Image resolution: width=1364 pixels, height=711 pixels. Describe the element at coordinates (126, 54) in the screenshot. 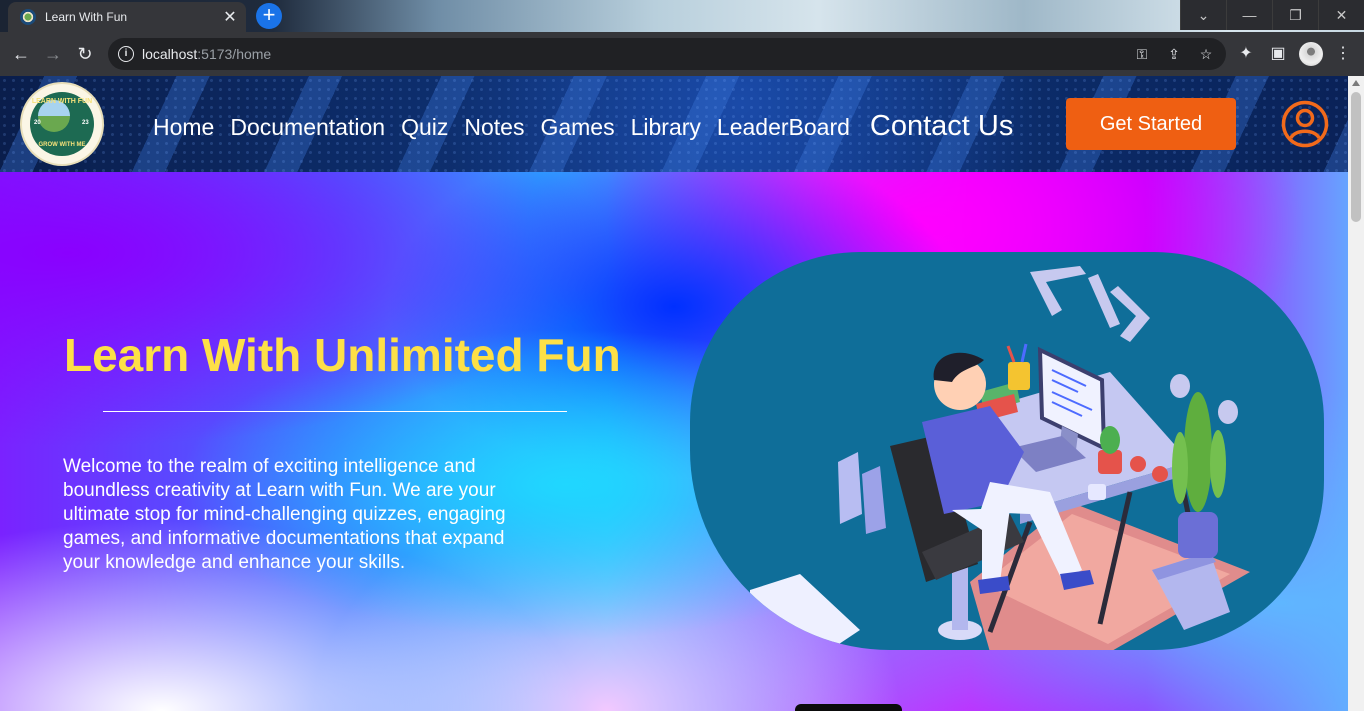

I see `site-info-icon: i` at that location.